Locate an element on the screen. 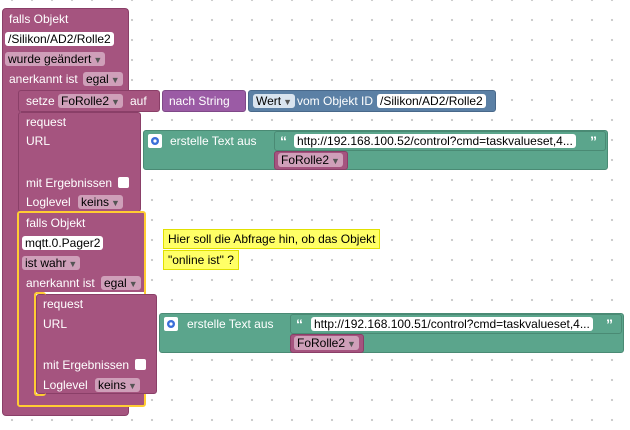 This screenshot has height=430, width=630. convert-label: nach String is located at coordinates (199, 101).